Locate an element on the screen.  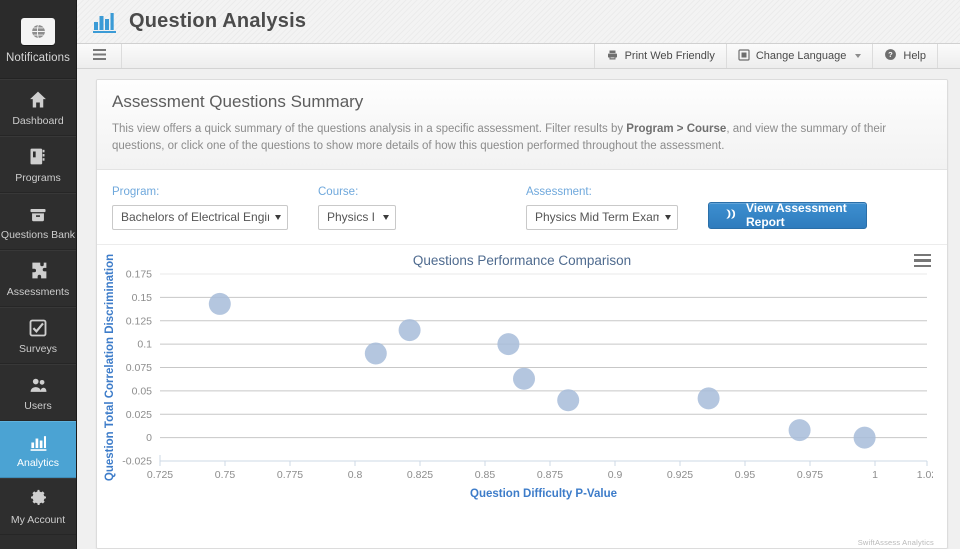
globe-icon is located at coordinates (38, 31).